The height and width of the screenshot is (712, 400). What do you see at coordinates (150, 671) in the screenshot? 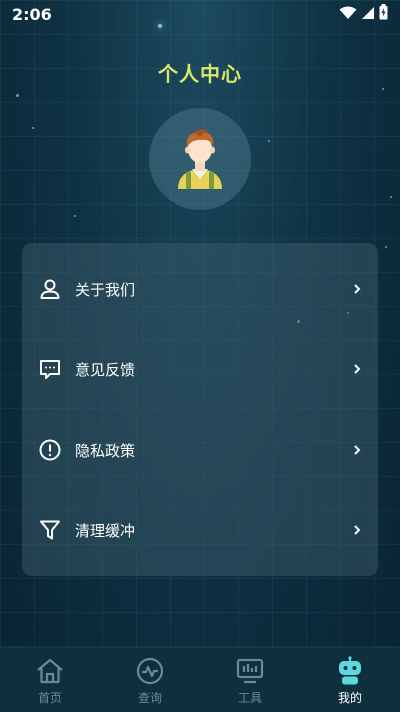
I see `pulse-icon` at bounding box center [150, 671].